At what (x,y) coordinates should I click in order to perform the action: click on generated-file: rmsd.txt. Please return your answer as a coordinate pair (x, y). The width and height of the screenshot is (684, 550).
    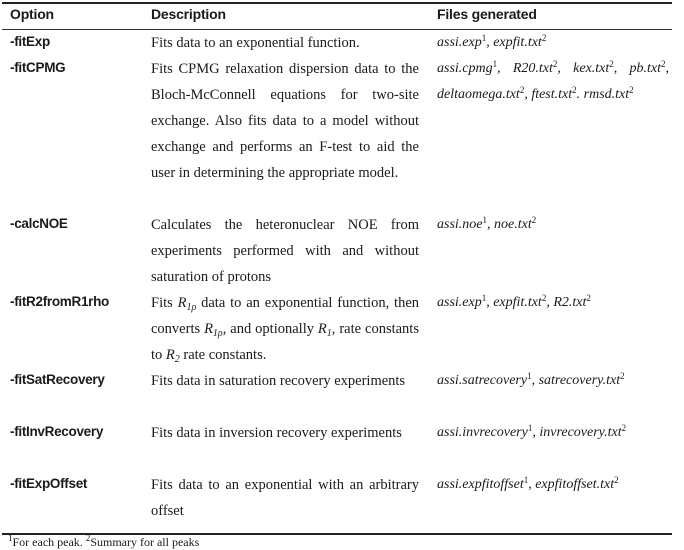
    Looking at the image, I should click on (606, 94).